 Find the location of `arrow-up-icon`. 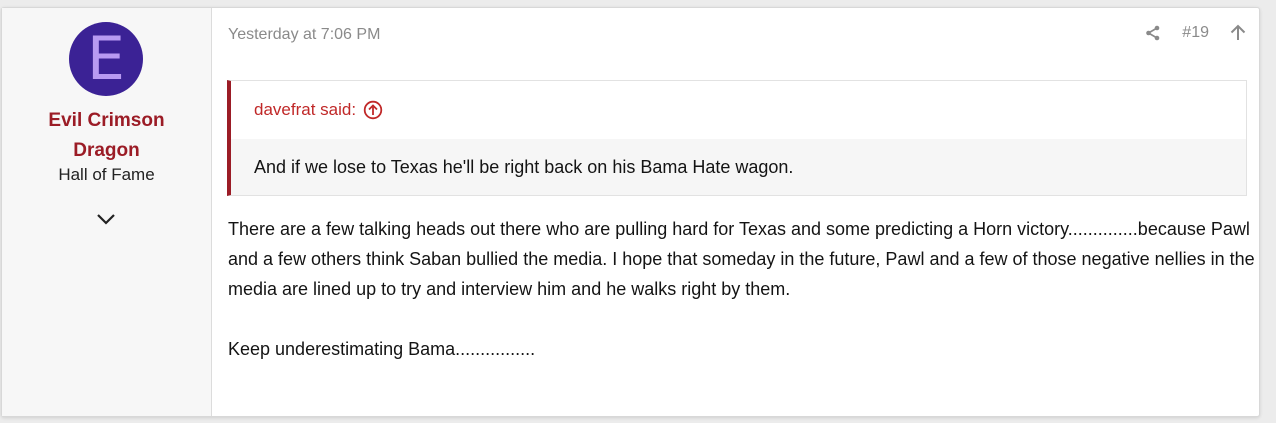

arrow-up-icon is located at coordinates (1238, 33).